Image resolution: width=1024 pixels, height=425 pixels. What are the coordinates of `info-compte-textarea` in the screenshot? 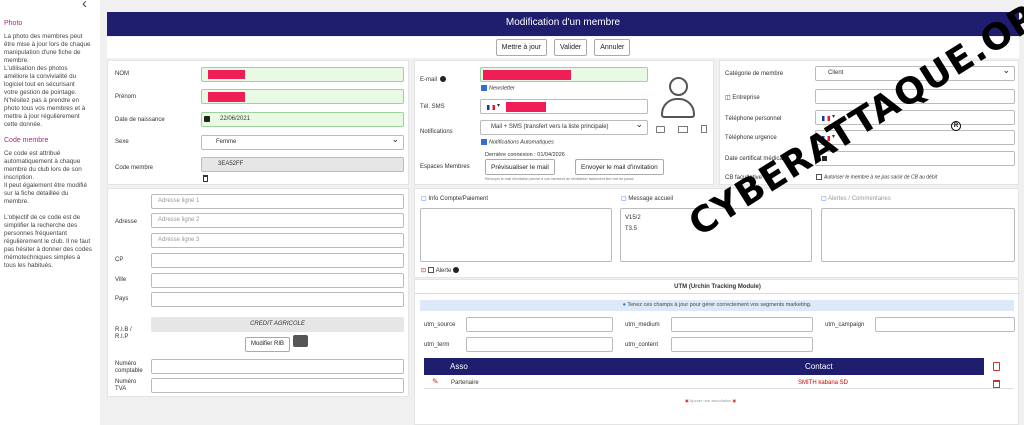 It's located at (516, 235).